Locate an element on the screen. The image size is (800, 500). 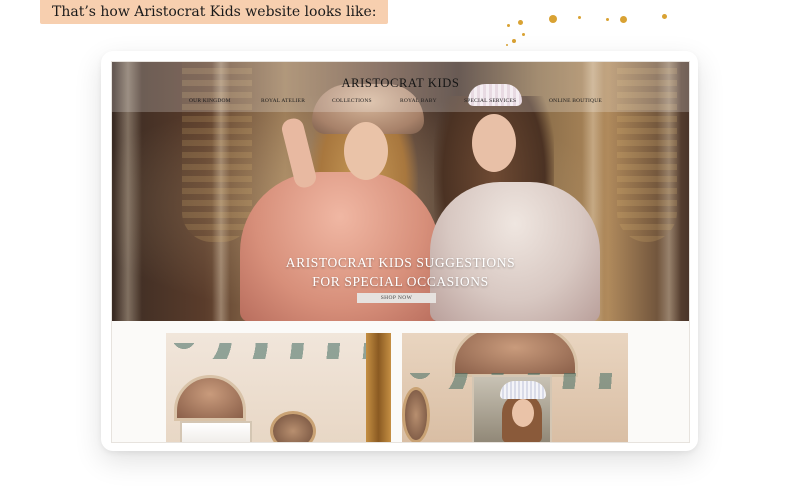
nav-item-royal-atelier: ROYAL ATELIER is located at coordinates (283, 101).